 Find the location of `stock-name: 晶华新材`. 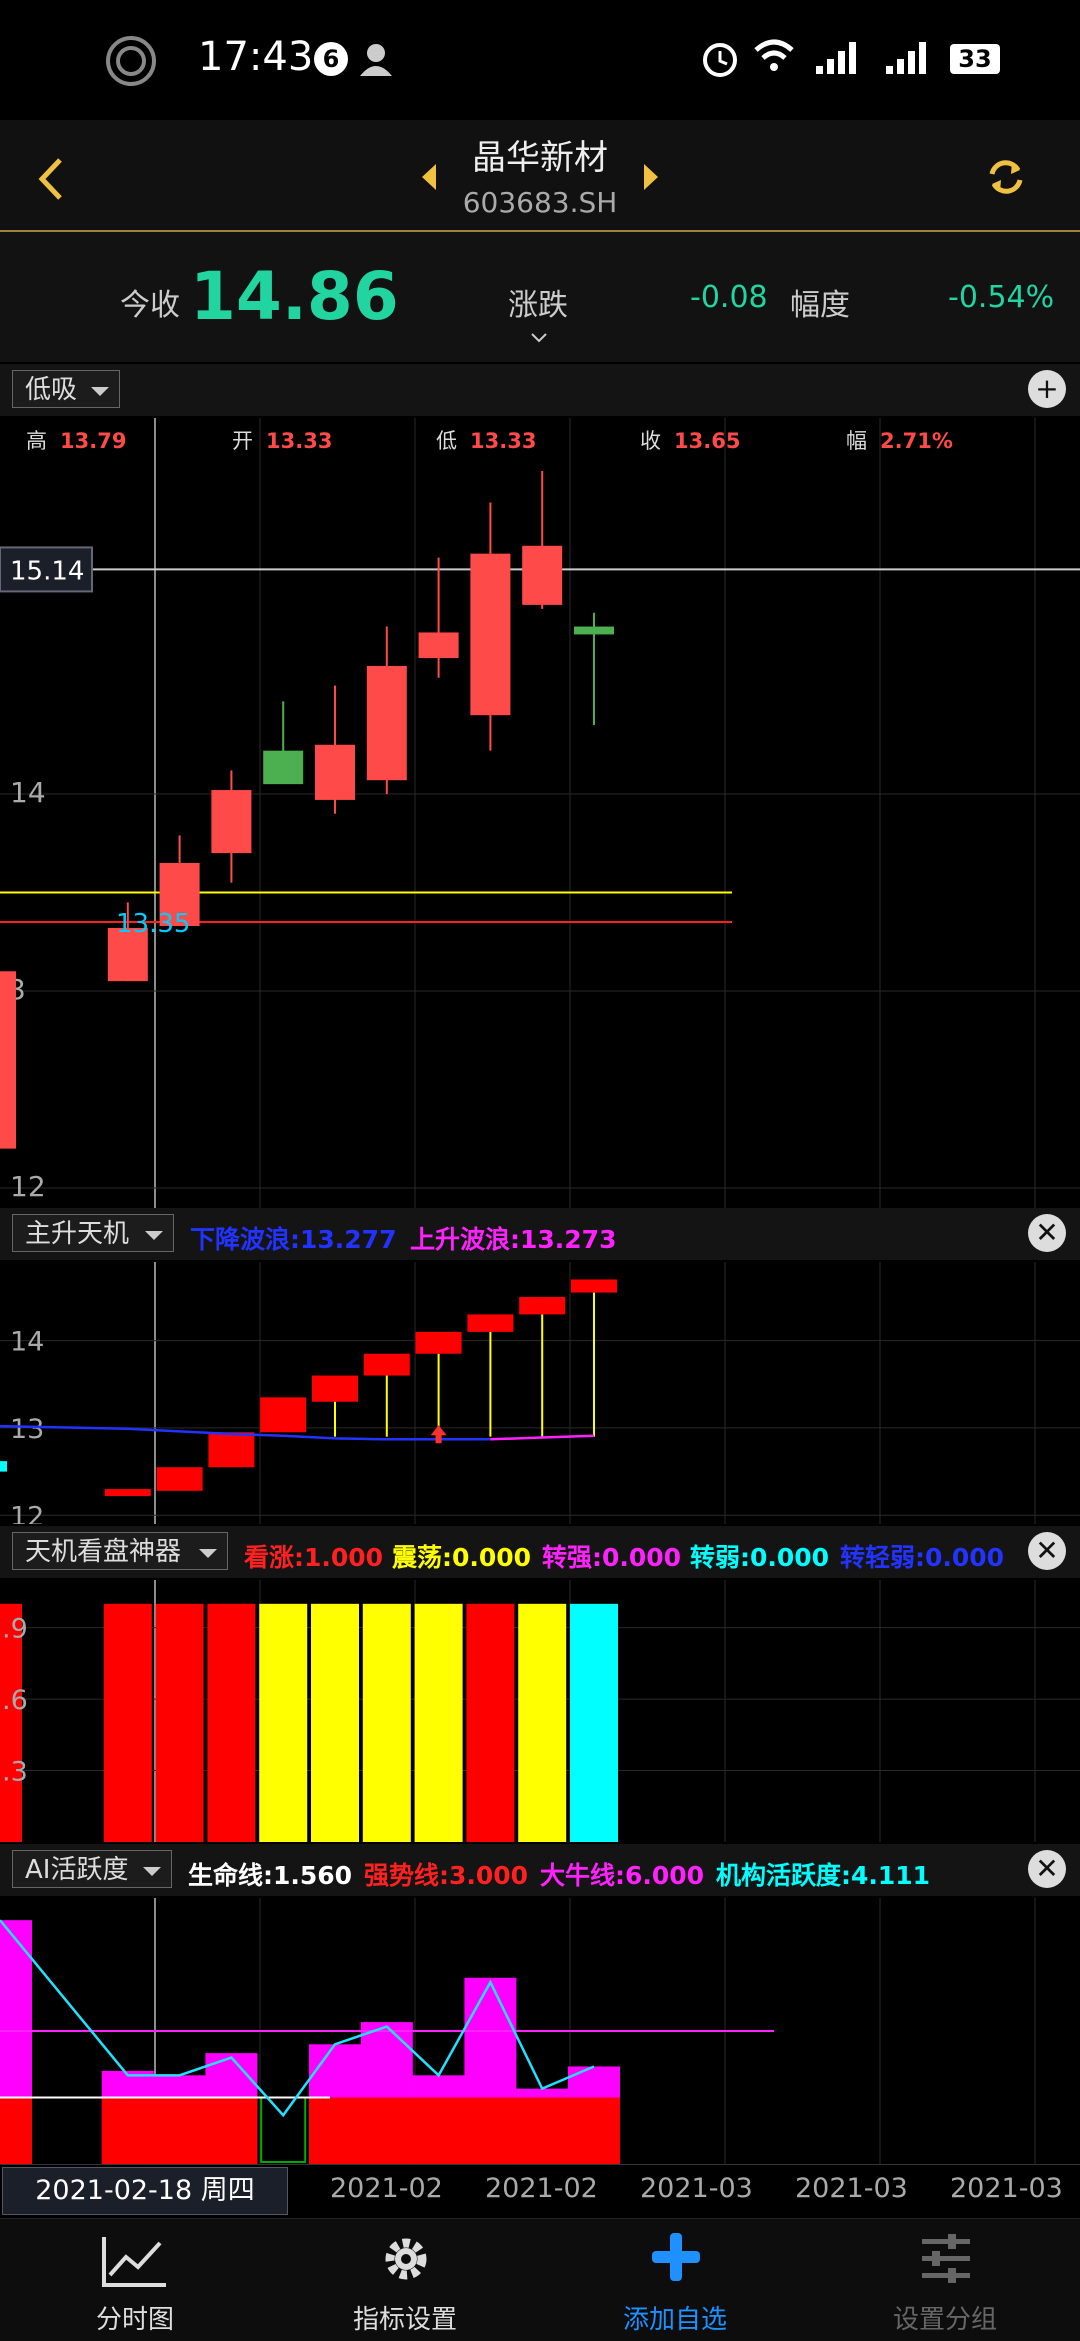

stock-name: 晶华新材 is located at coordinates (540, 158).